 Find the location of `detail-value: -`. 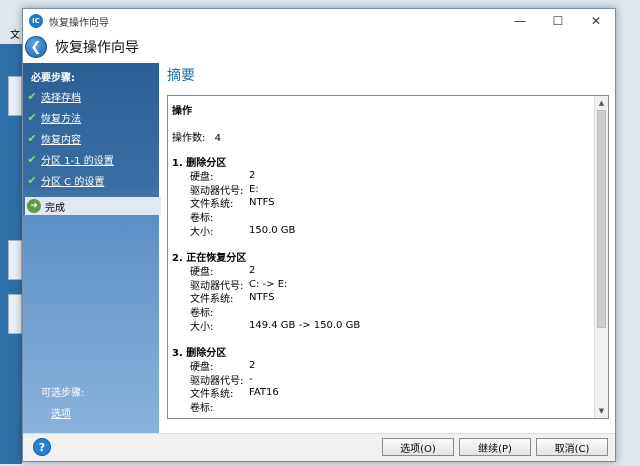

detail-value: - is located at coordinates (251, 379).